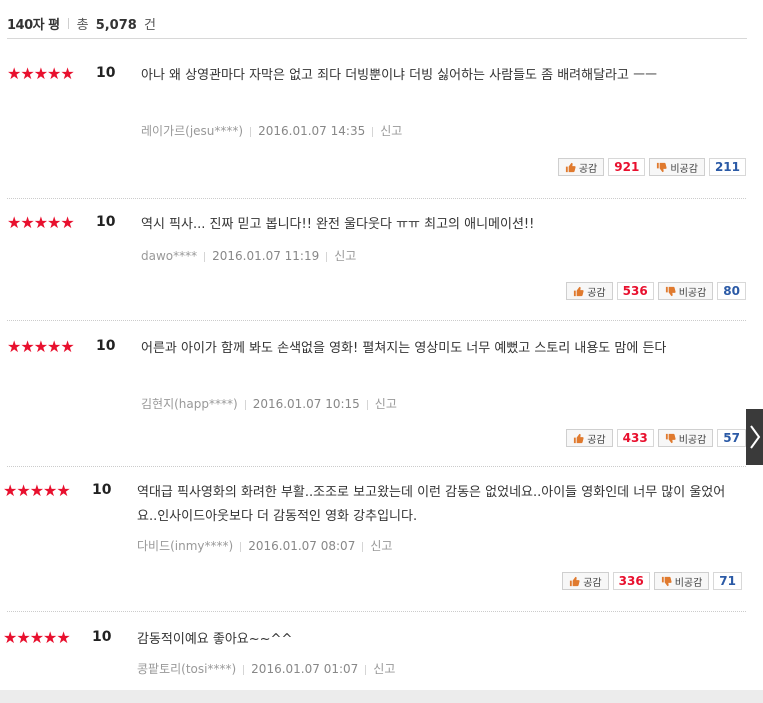 The image size is (763, 703). What do you see at coordinates (33, 25) in the screenshot?
I see `section-title: 140자 평` at bounding box center [33, 25].